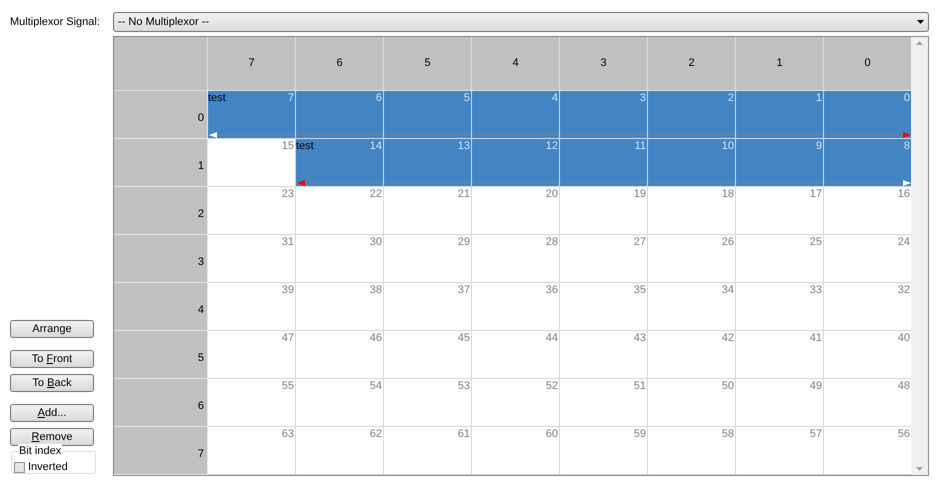  Describe the element at coordinates (428, 451) in the screenshot. I see `bit-cell: 61` at that location.